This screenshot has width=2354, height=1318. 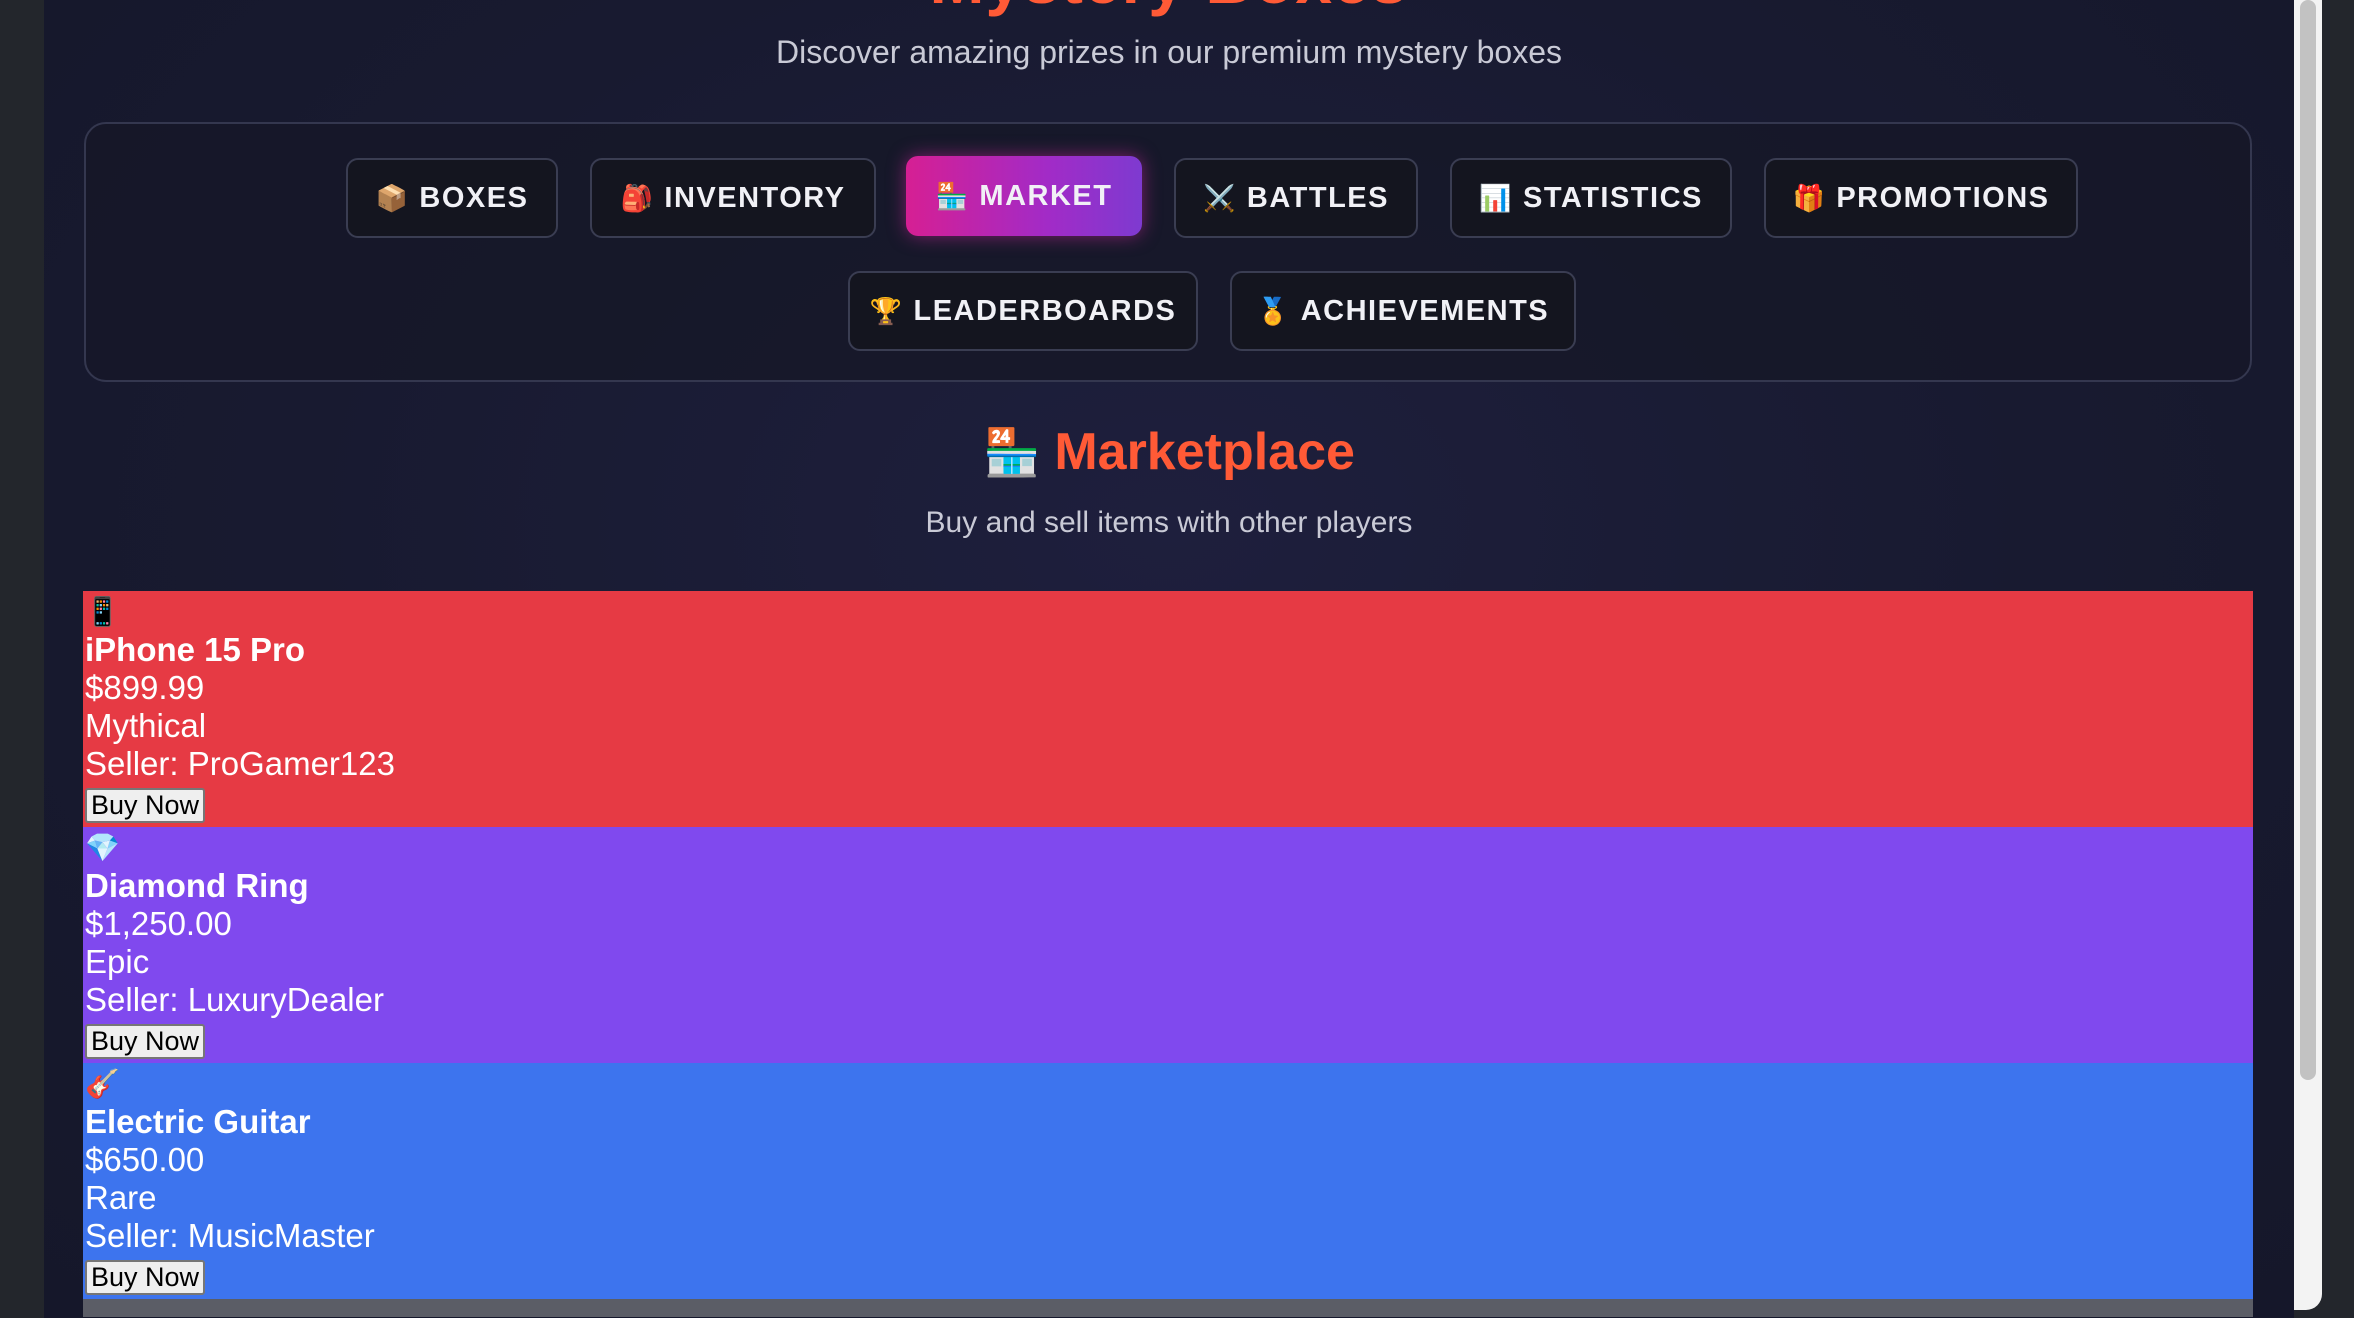 I want to click on backpack-icon: 🎒, so click(x=637, y=198).